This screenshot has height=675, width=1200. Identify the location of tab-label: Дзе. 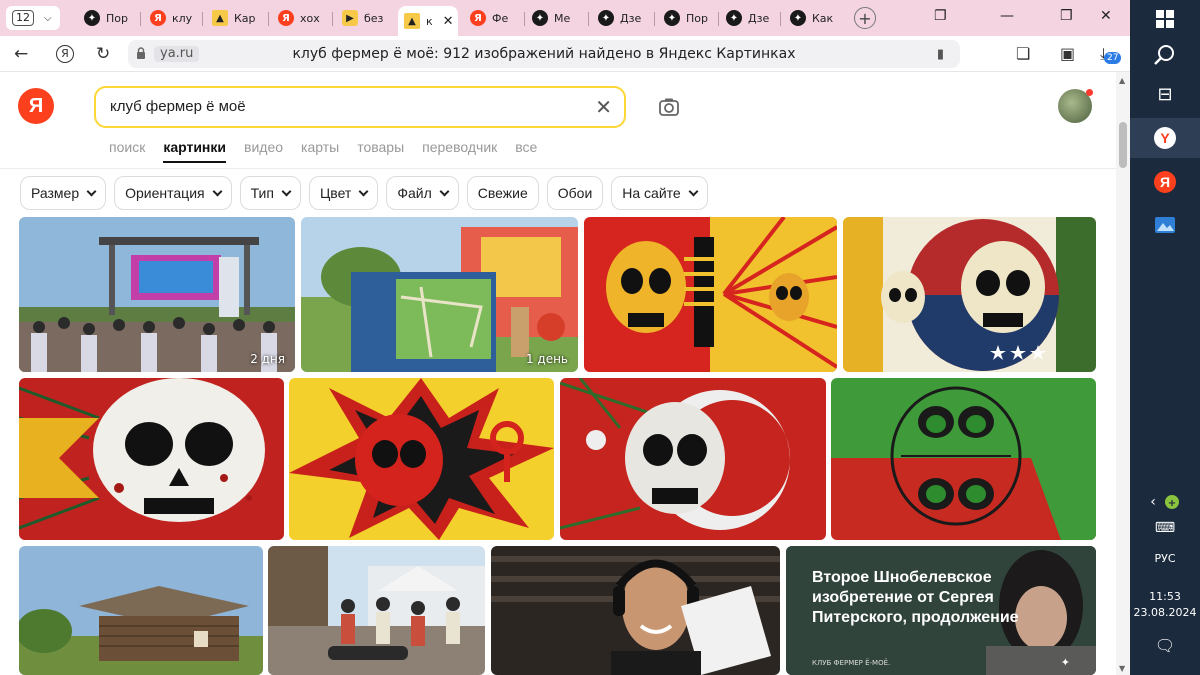
(759, 18).